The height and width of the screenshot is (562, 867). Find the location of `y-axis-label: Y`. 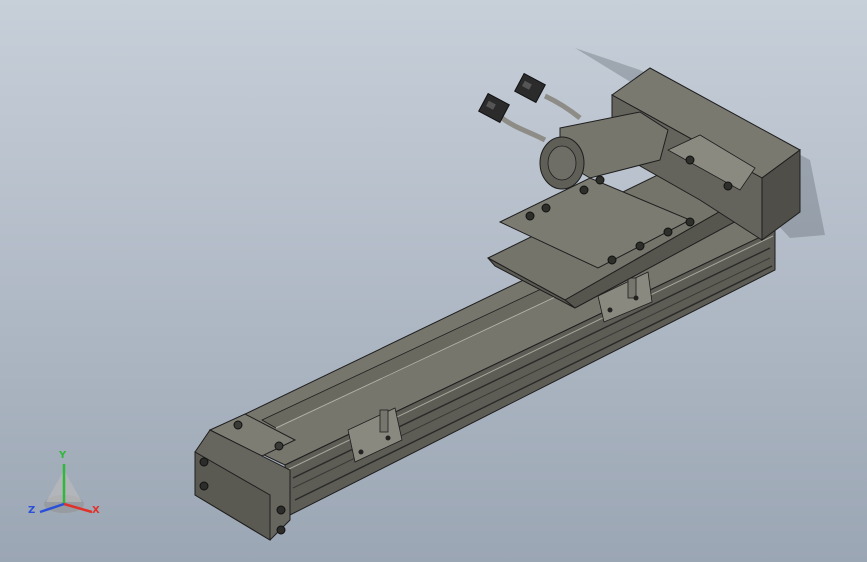

y-axis-label: Y is located at coordinates (63, 455).